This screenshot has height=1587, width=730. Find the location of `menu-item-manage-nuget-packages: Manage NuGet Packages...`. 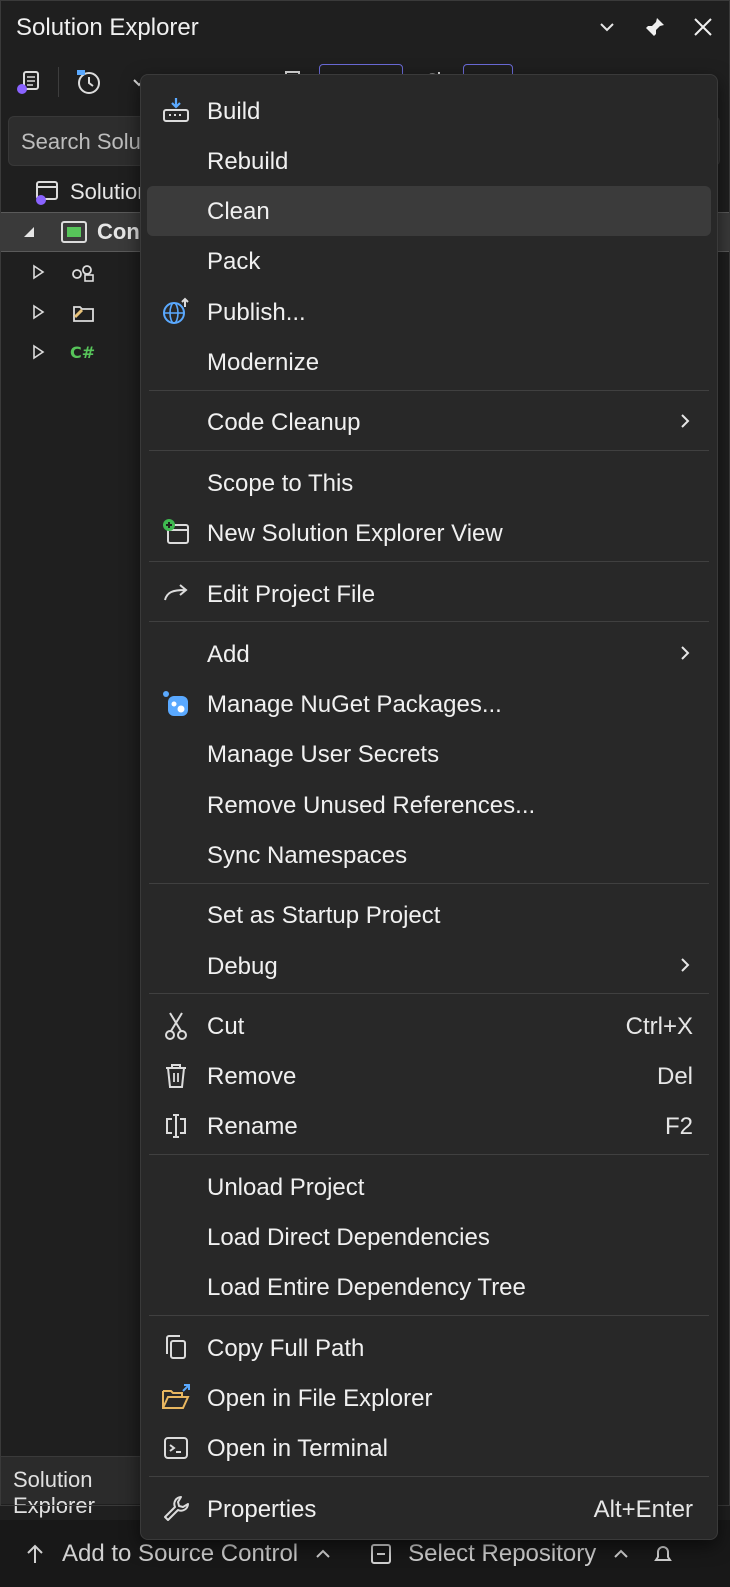

menu-item-manage-nuget-packages: Manage NuGet Packages... is located at coordinates (429, 704).